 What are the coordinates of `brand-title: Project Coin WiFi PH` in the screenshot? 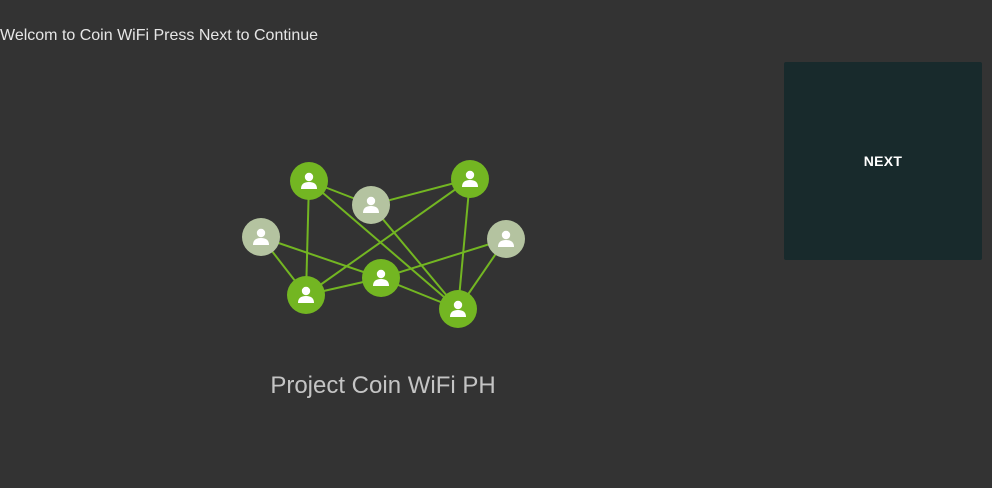 It's located at (383, 385).